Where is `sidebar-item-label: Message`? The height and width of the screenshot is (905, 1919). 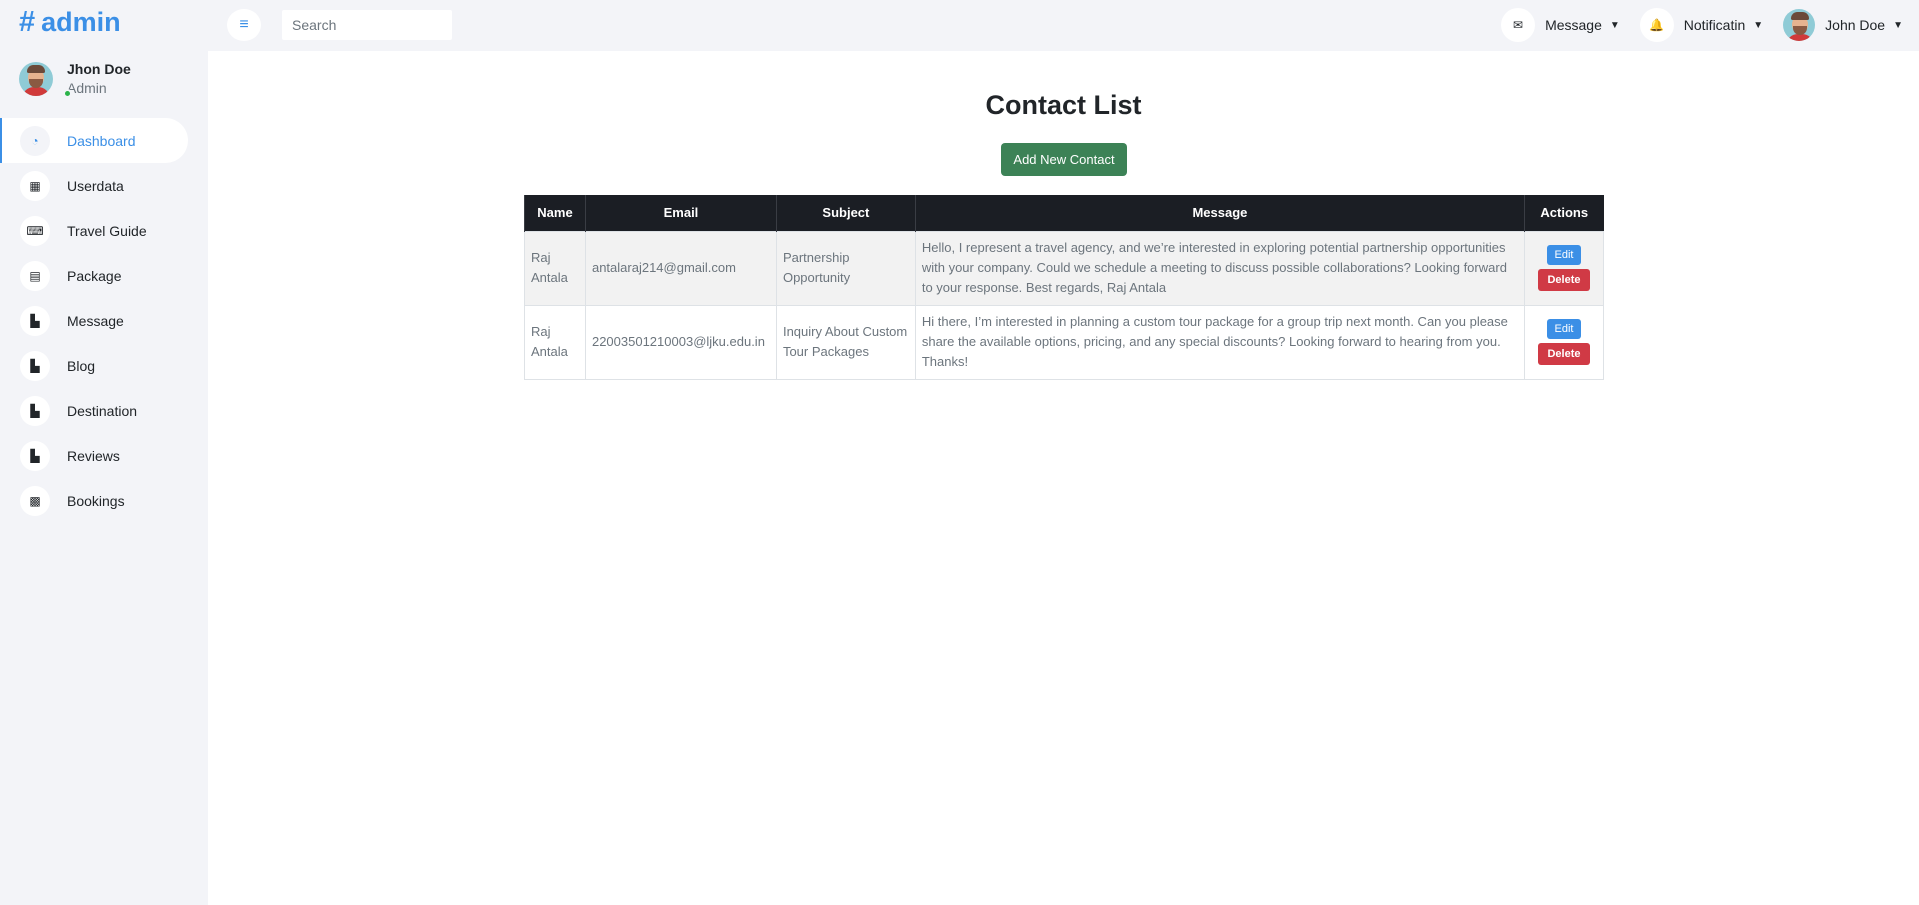 sidebar-item-label: Message is located at coordinates (95, 320).